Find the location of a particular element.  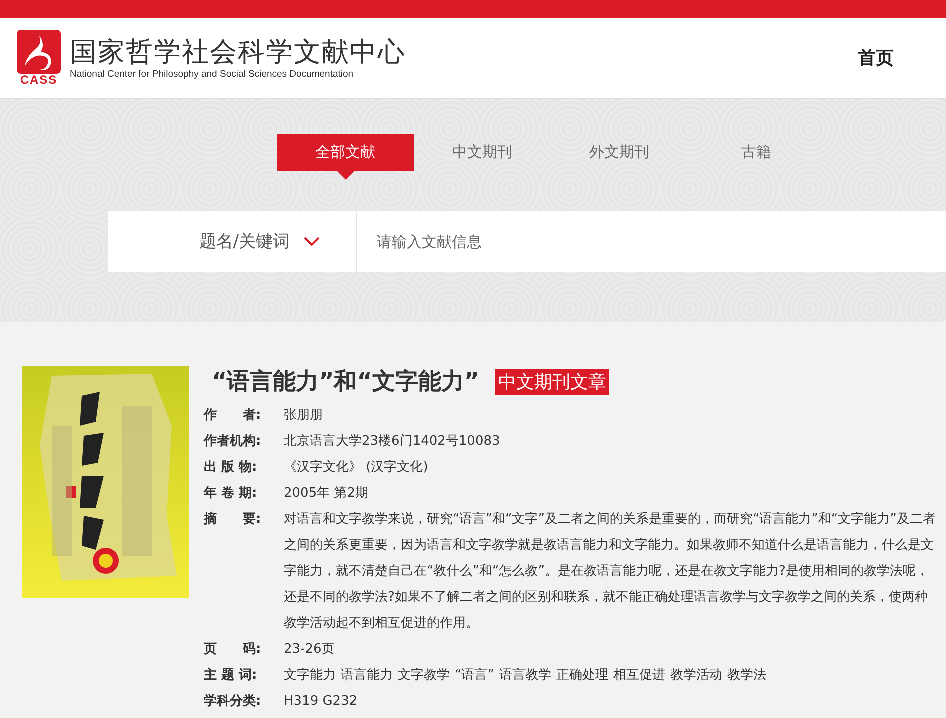

site-title: 国家哲学社会科学文献中心 is located at coordinates (238, 52).